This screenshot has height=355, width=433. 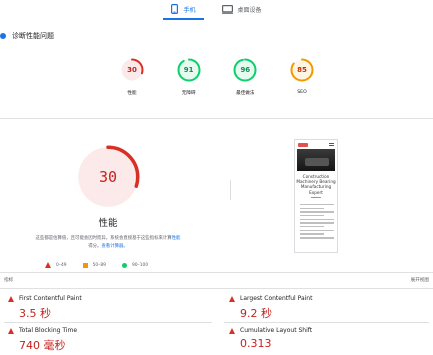 What do you see at coordinates (124, 265) in the screenshot?
I see `circle-icon` at bounding box center [124, 265].